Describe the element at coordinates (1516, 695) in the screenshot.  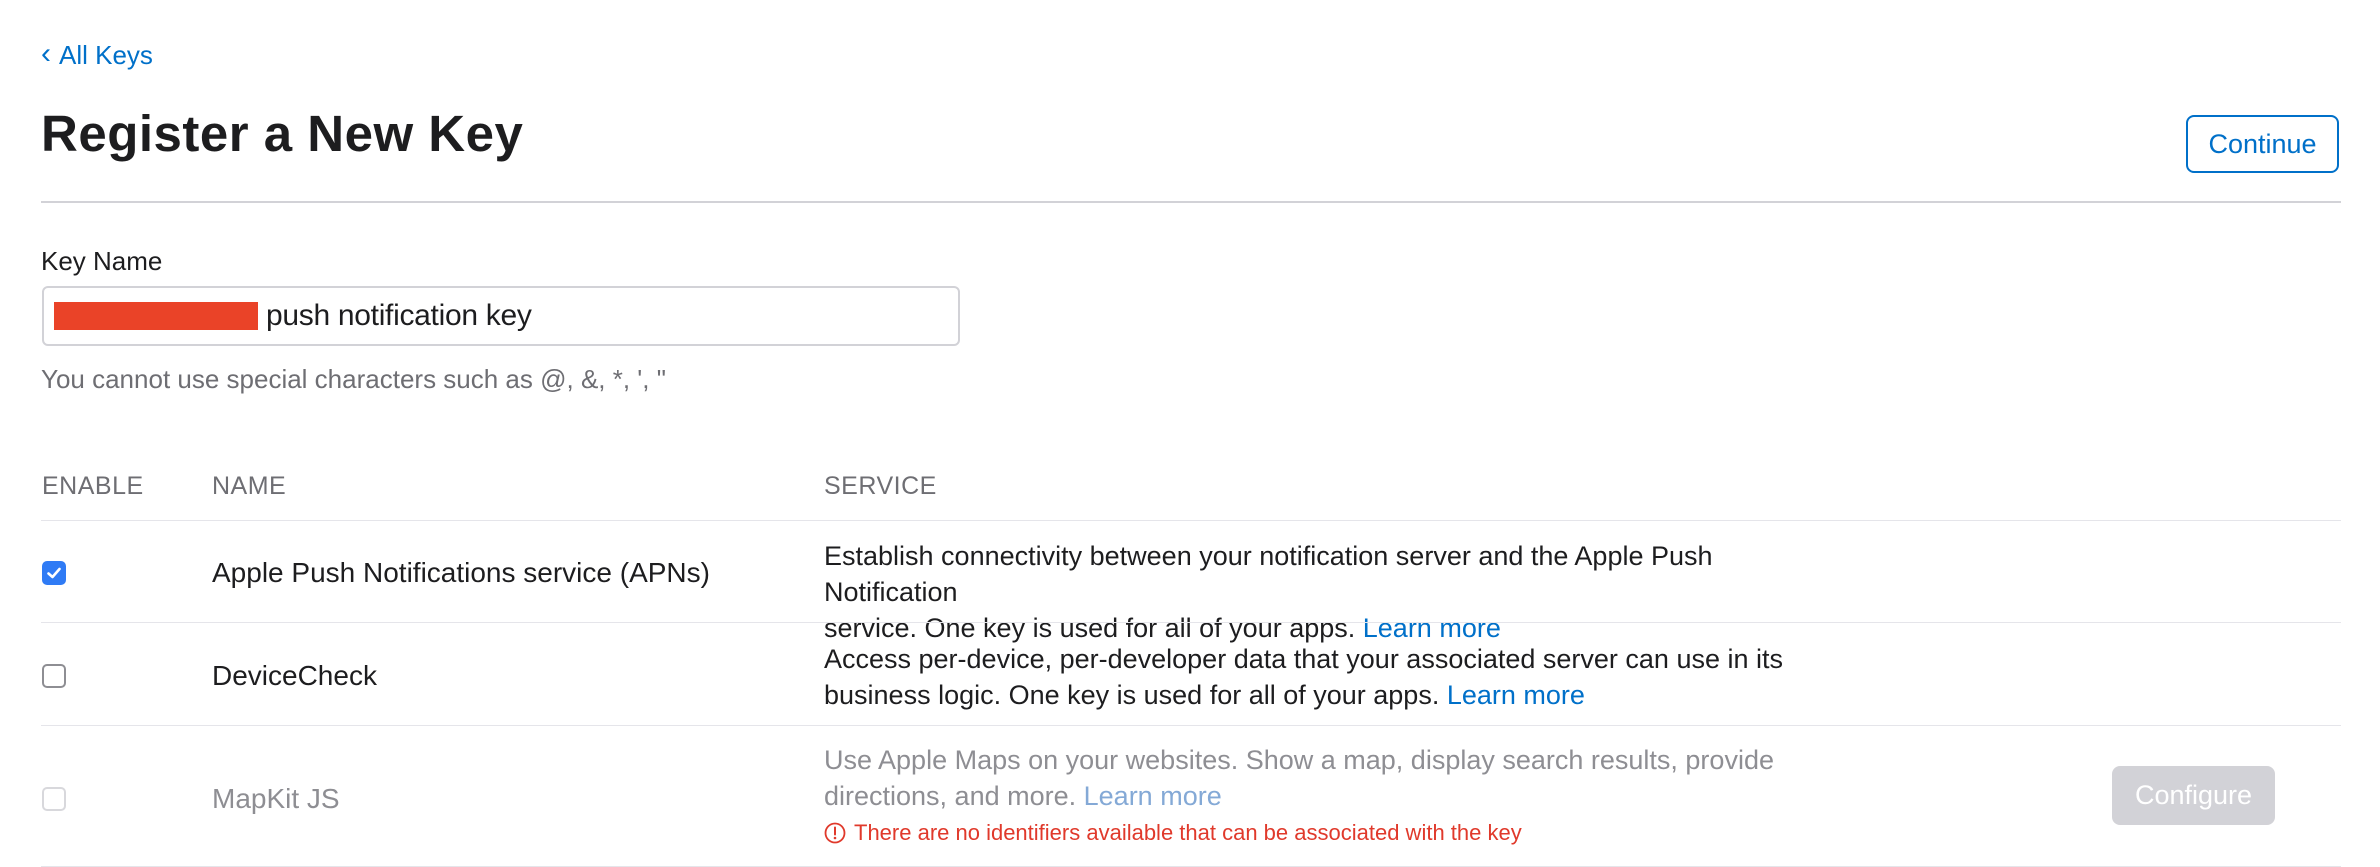
I see `learn-more-link-devicecheck: Learn more` at that location.